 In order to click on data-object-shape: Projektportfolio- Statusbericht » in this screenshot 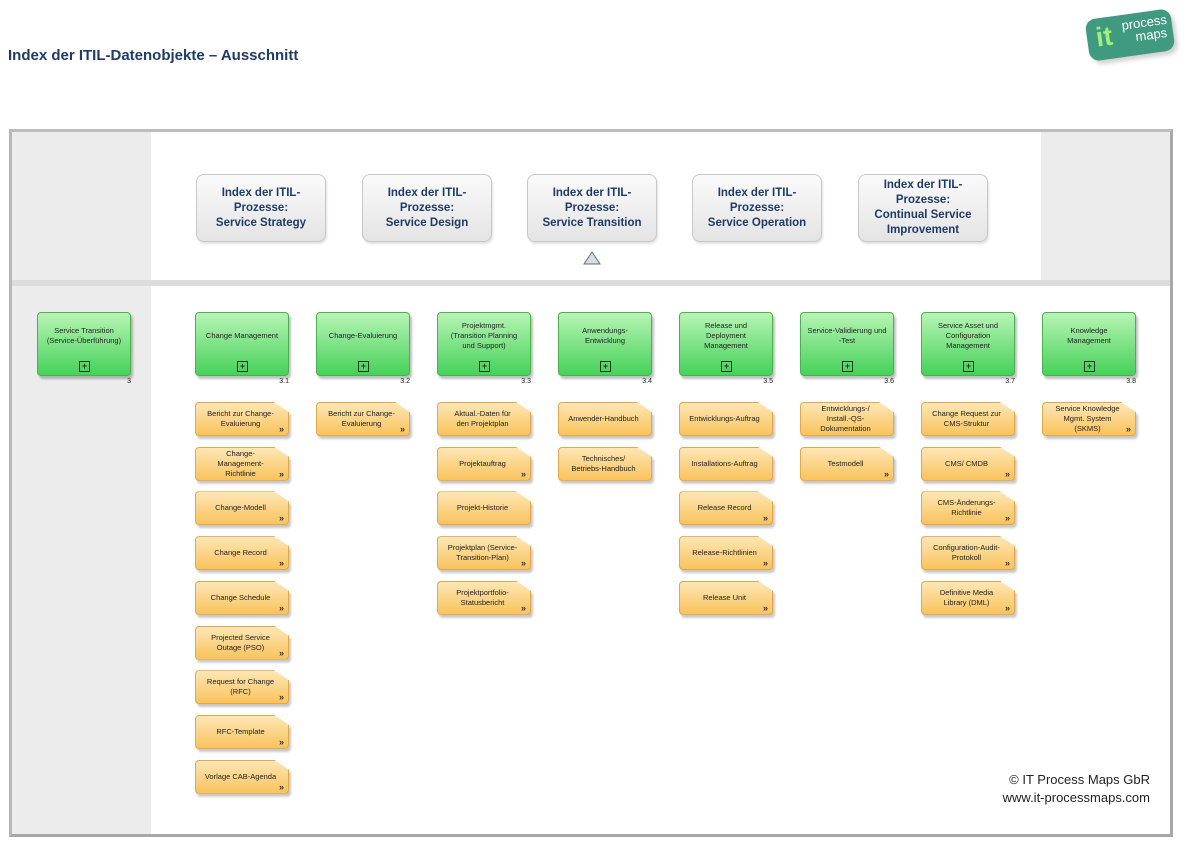, I will do `click(484, 597)`.